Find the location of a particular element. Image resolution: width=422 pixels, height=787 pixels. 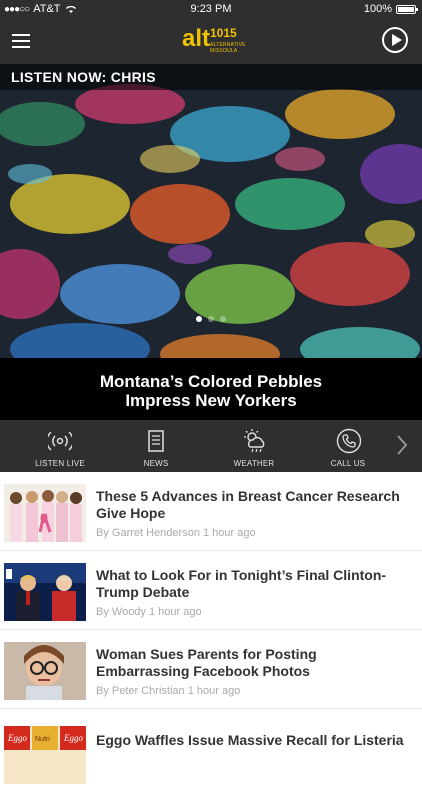

phone-icon is located at coordinates (349, 441).